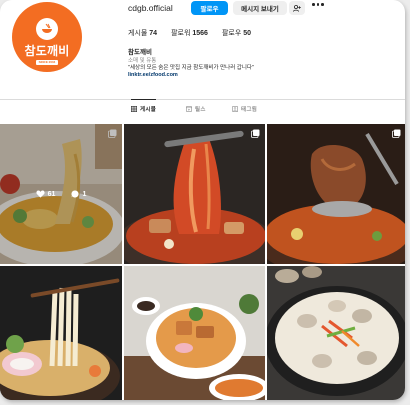 The image size is (410, 405). What do you see at coordinates (247, 33) in the screenshot?
I see `following-count-value: 50` at bounding box center [247, 33].